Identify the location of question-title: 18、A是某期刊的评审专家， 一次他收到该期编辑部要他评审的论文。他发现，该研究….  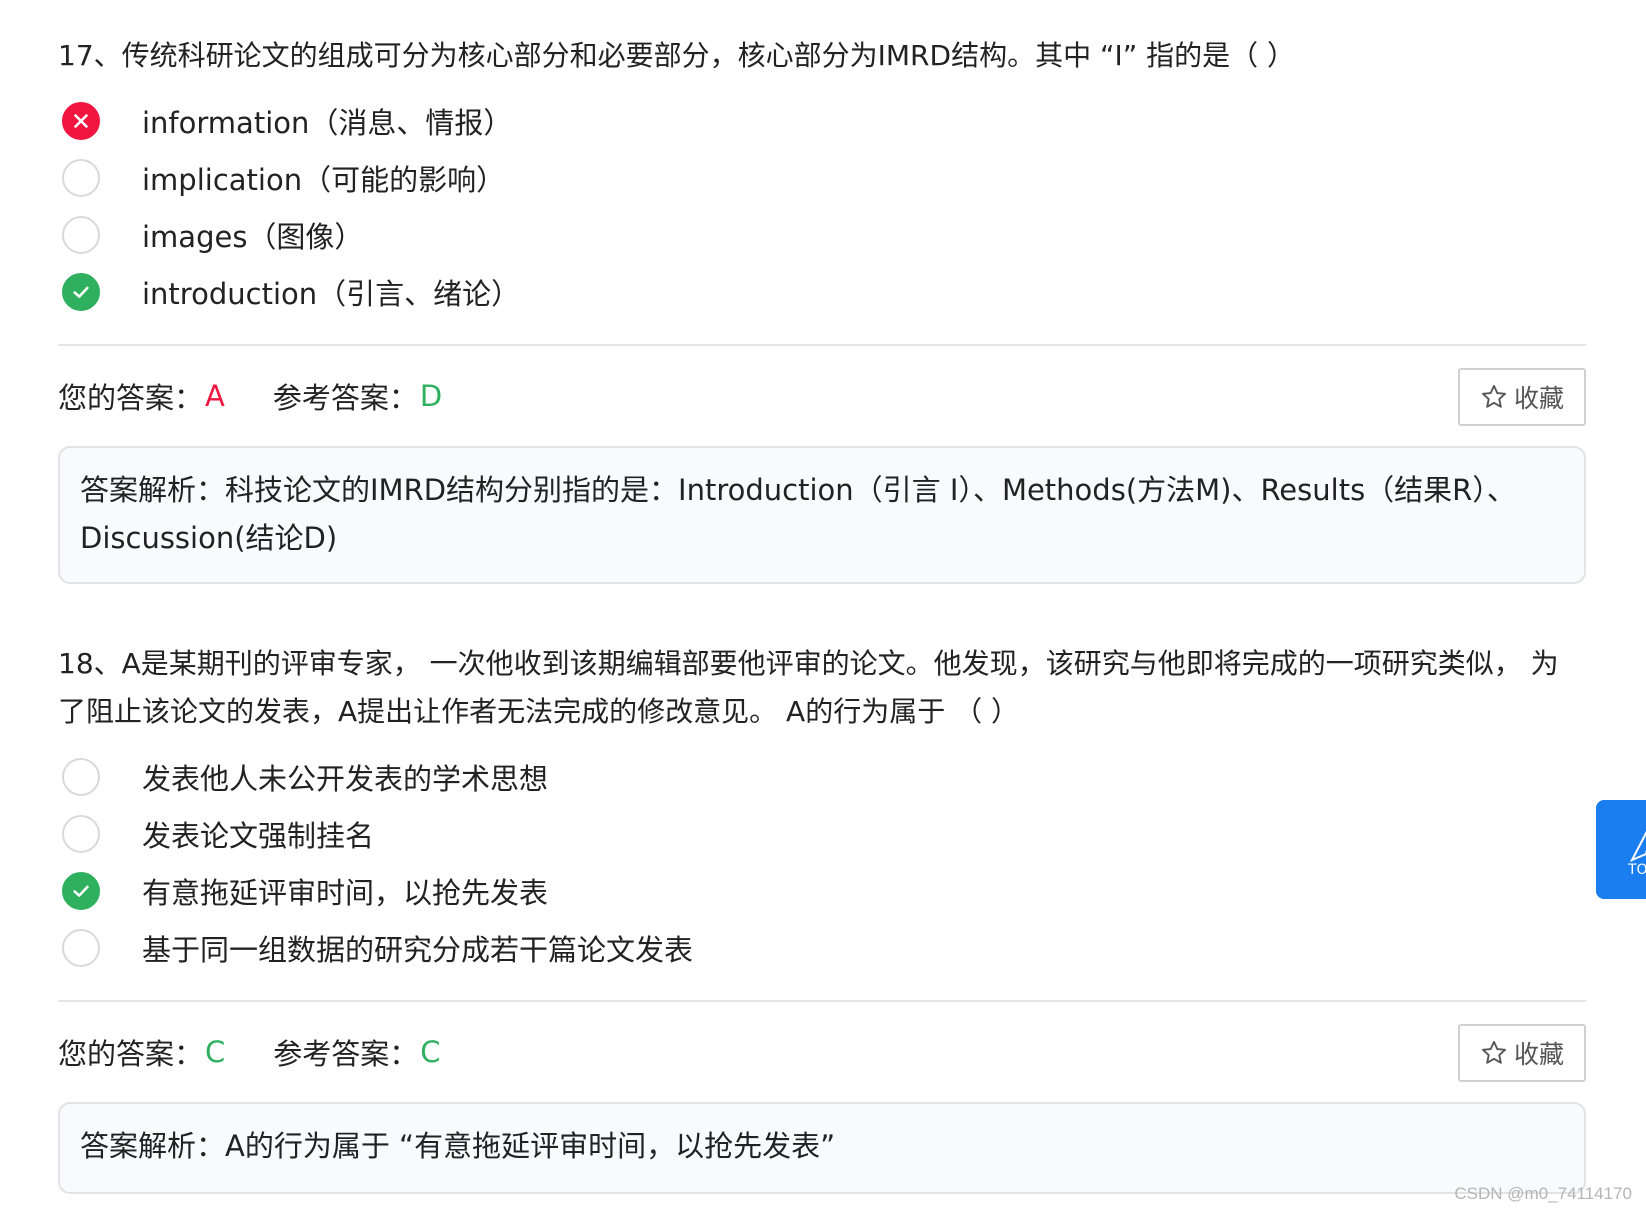
(808, 687).